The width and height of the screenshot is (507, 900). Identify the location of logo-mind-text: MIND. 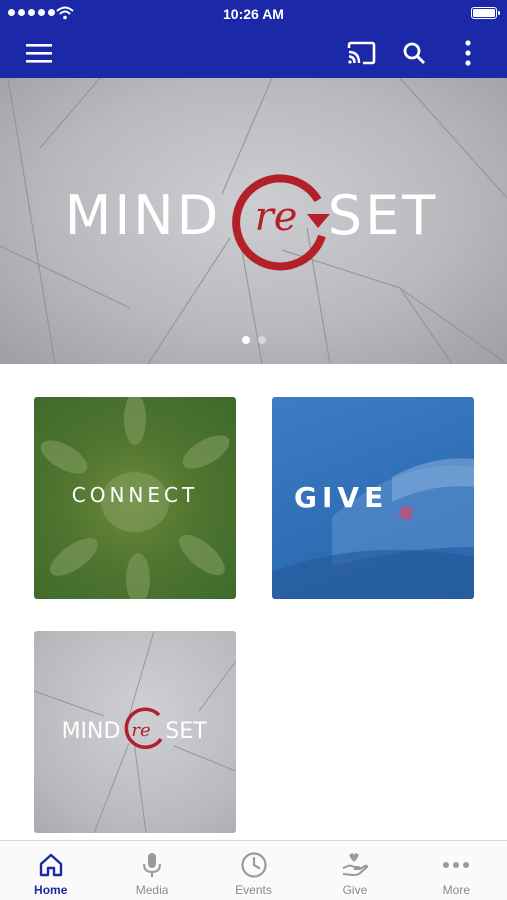
(143, 215).